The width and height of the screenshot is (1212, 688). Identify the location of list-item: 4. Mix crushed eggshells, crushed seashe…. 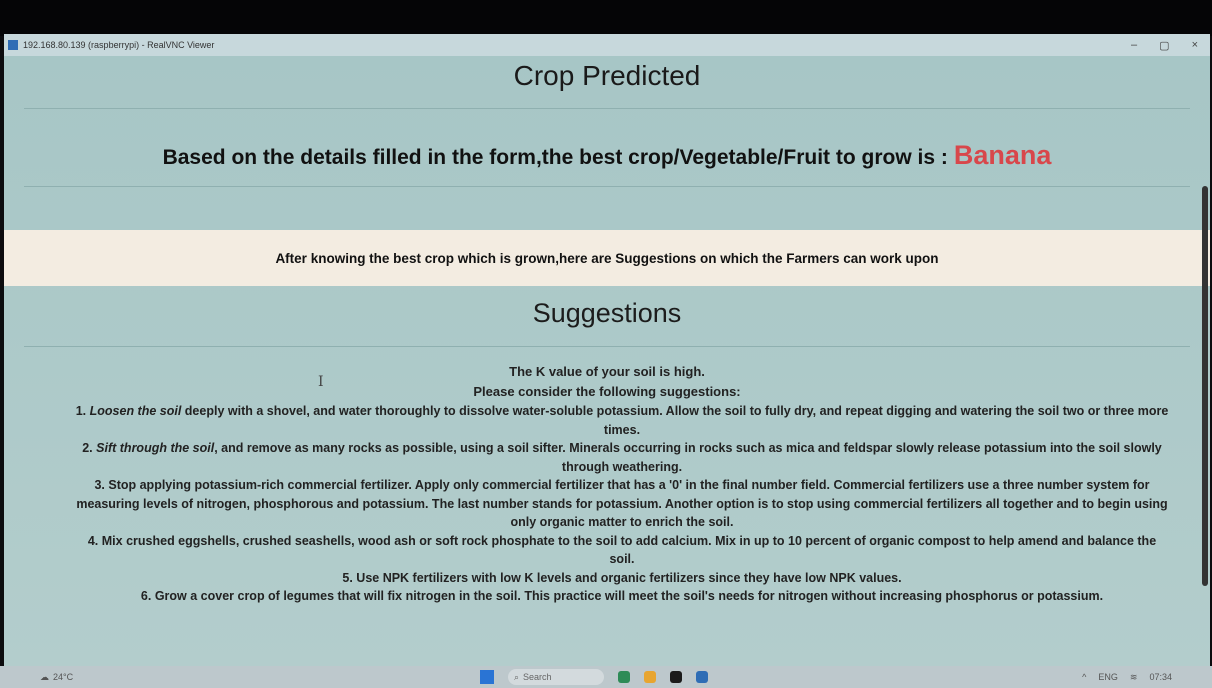
(622, 550).